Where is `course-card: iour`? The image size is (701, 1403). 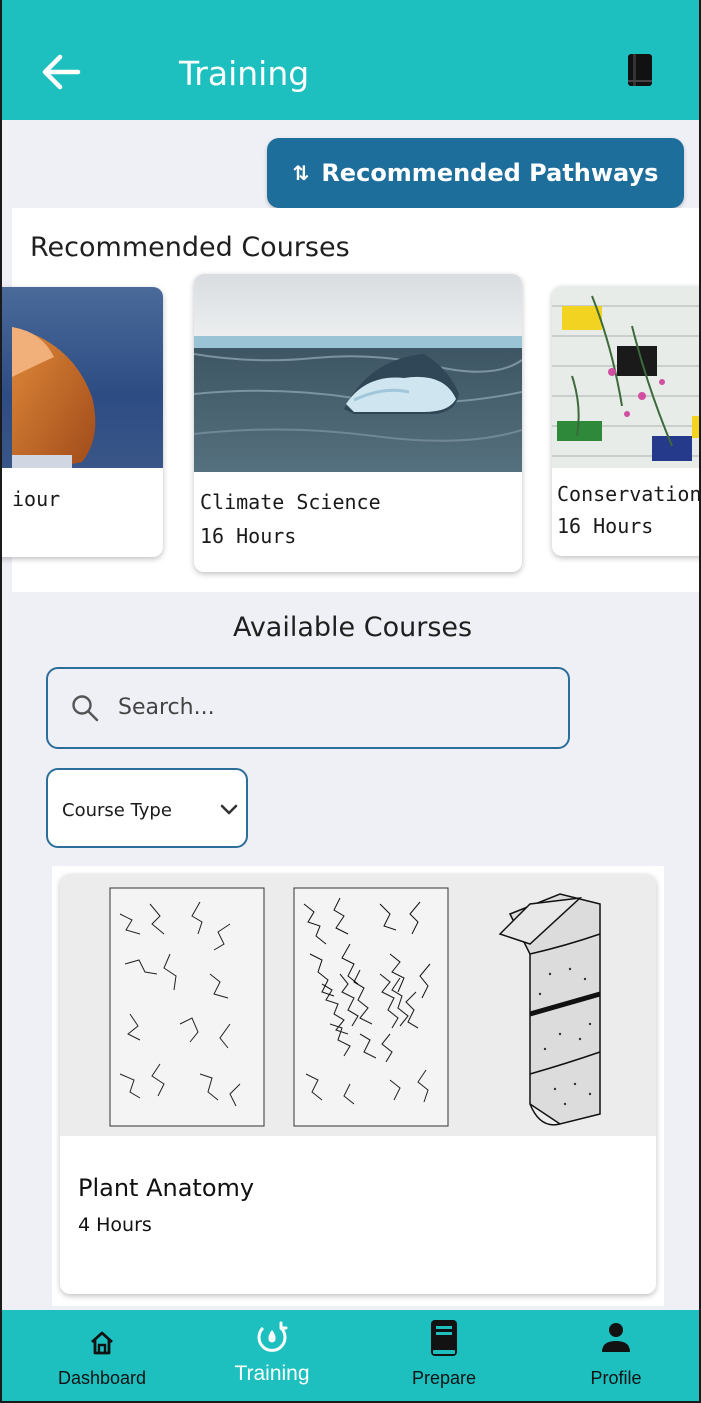 course-card: iour is located at coordinates (82, 422).